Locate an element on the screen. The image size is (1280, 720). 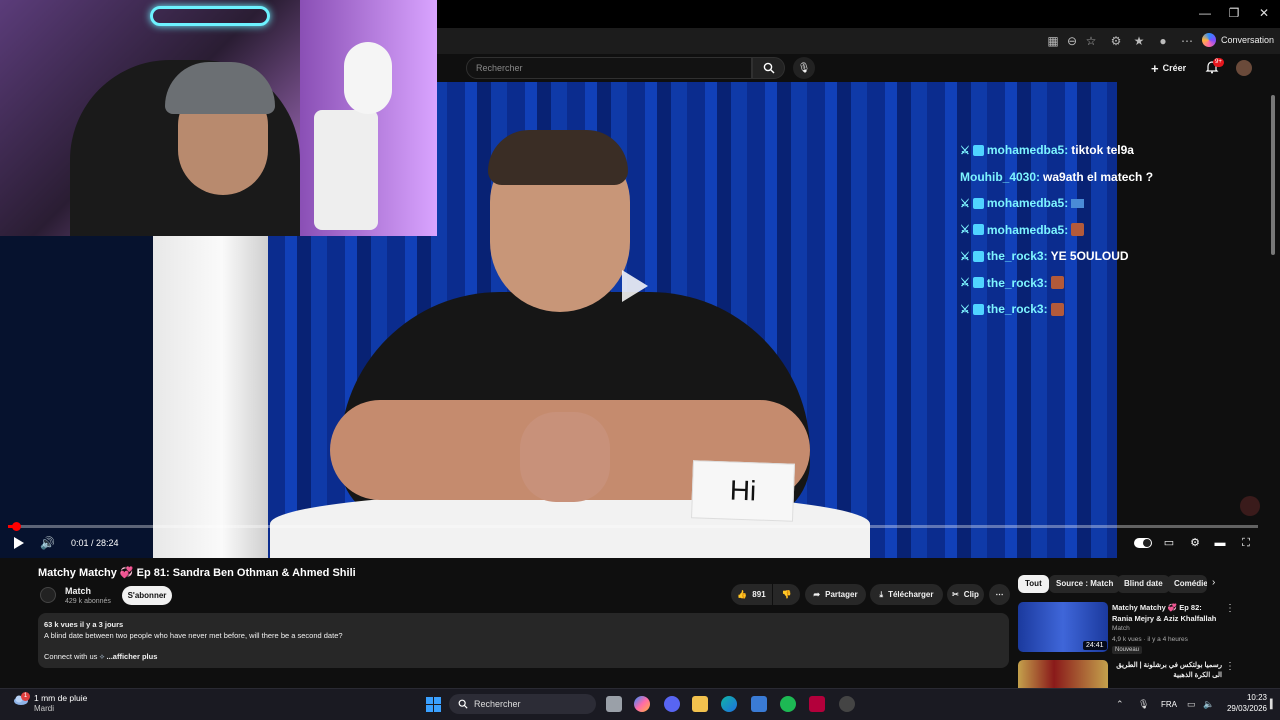
video-person-hair is located at coordinates (558, 157).